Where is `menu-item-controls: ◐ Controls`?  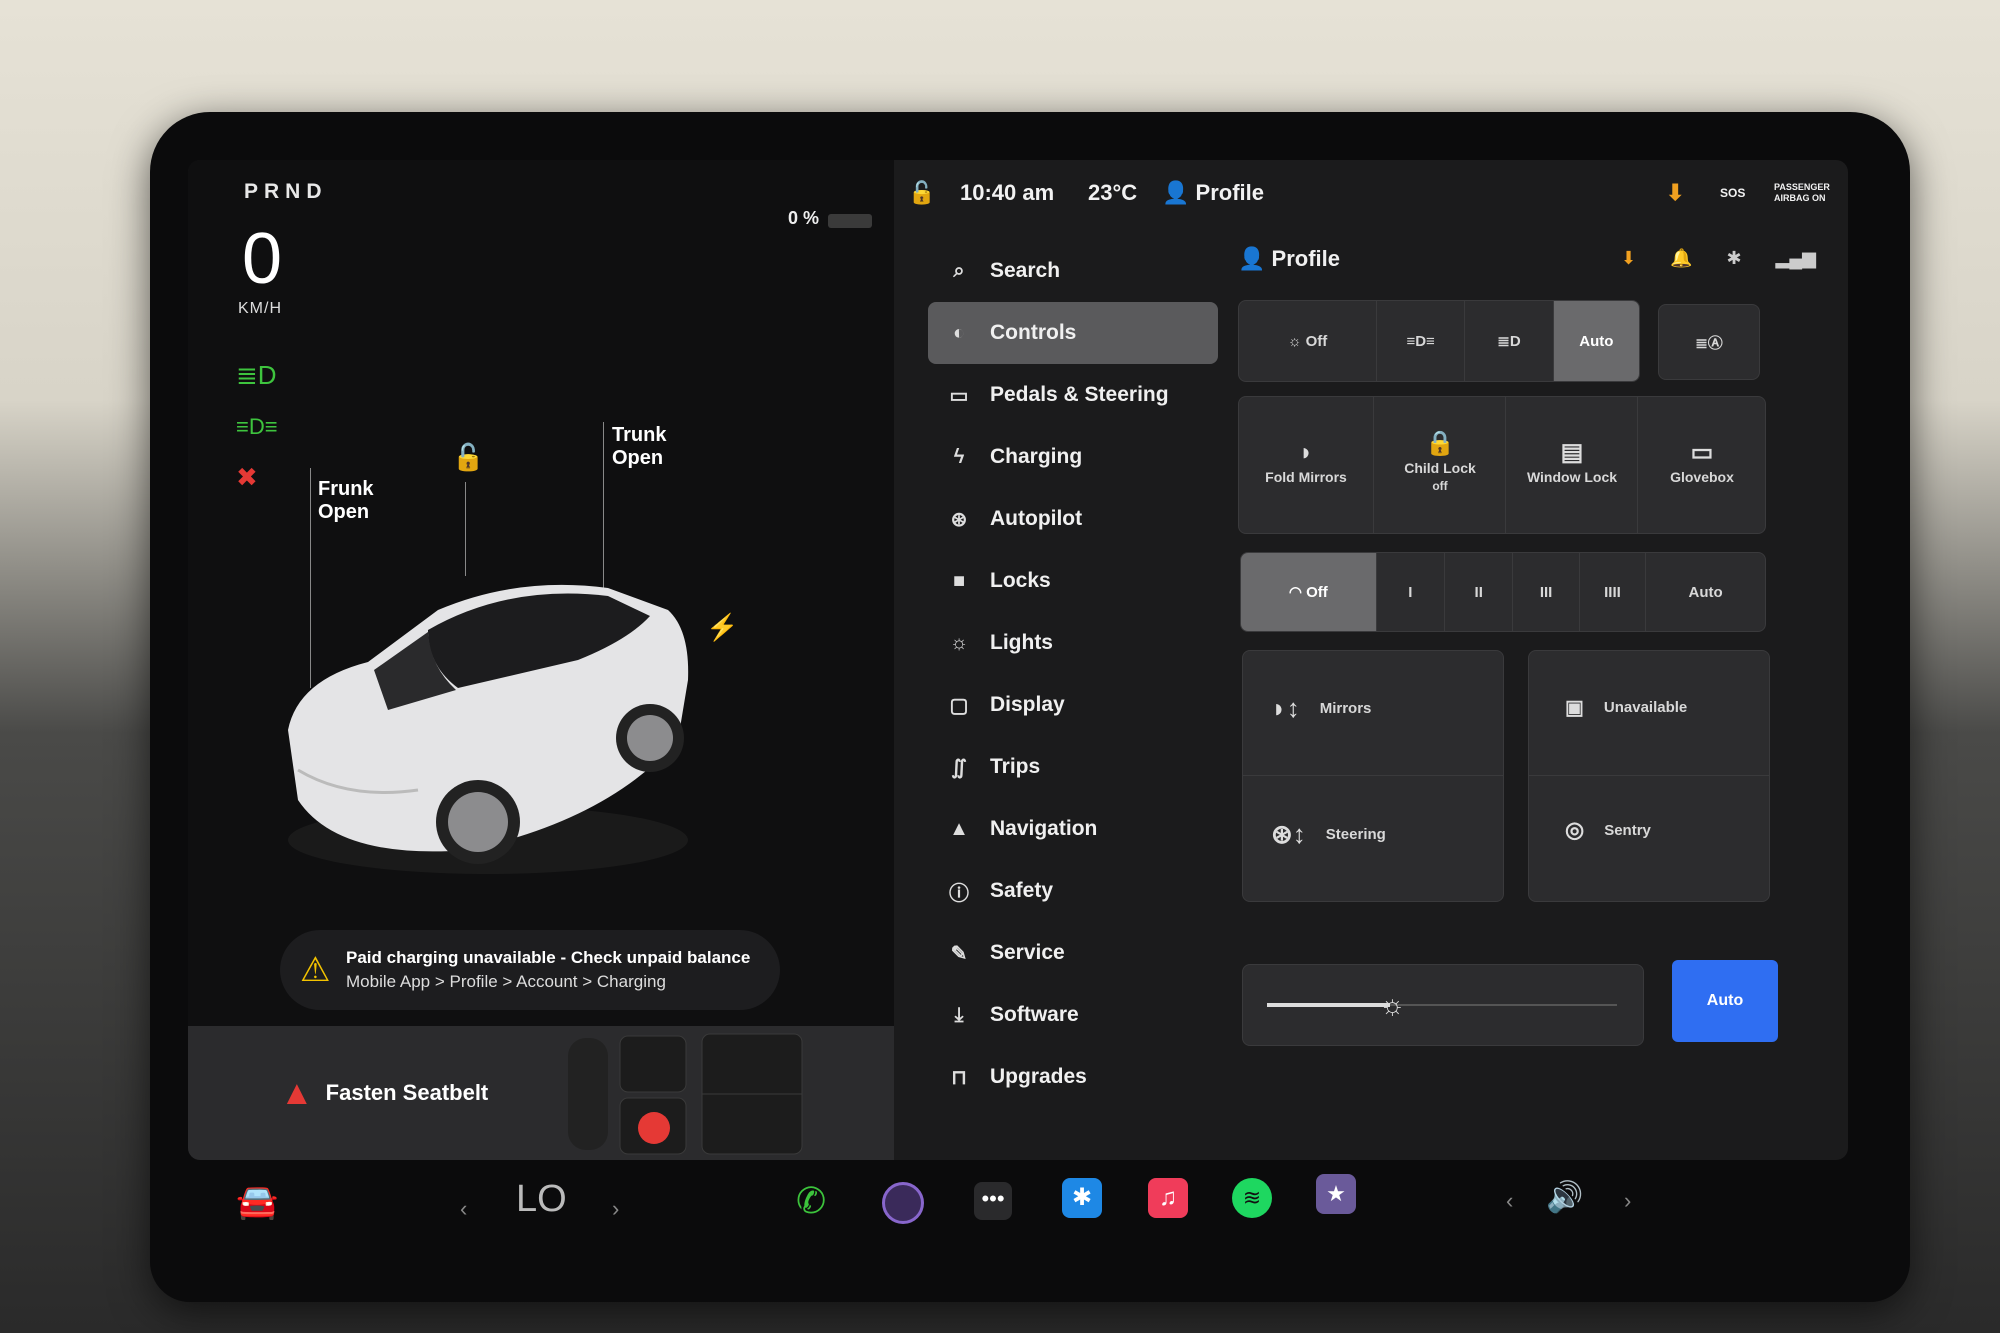 menu-item-controls: ◐ Controls is located at coordinates (1073, 333).